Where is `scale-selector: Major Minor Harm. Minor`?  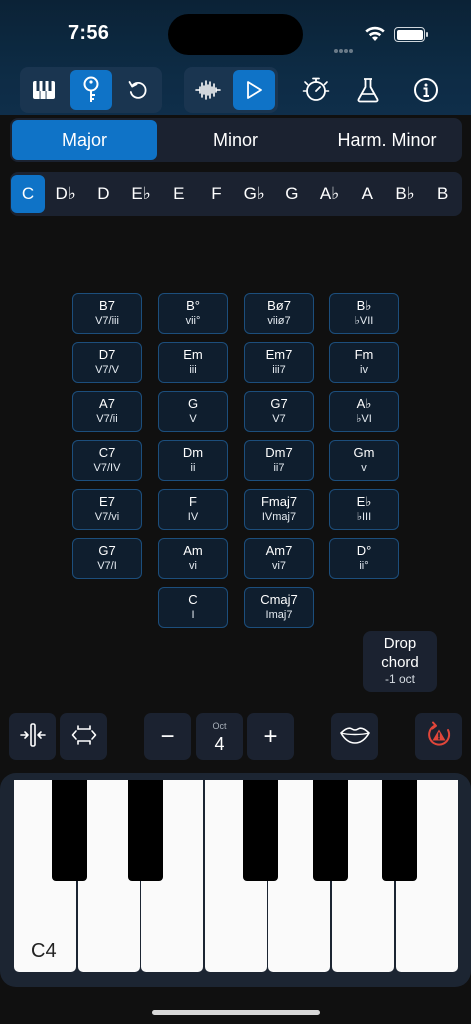 scale-selector: Major Minor Harm. Minor is located at coordinates (236, 140).